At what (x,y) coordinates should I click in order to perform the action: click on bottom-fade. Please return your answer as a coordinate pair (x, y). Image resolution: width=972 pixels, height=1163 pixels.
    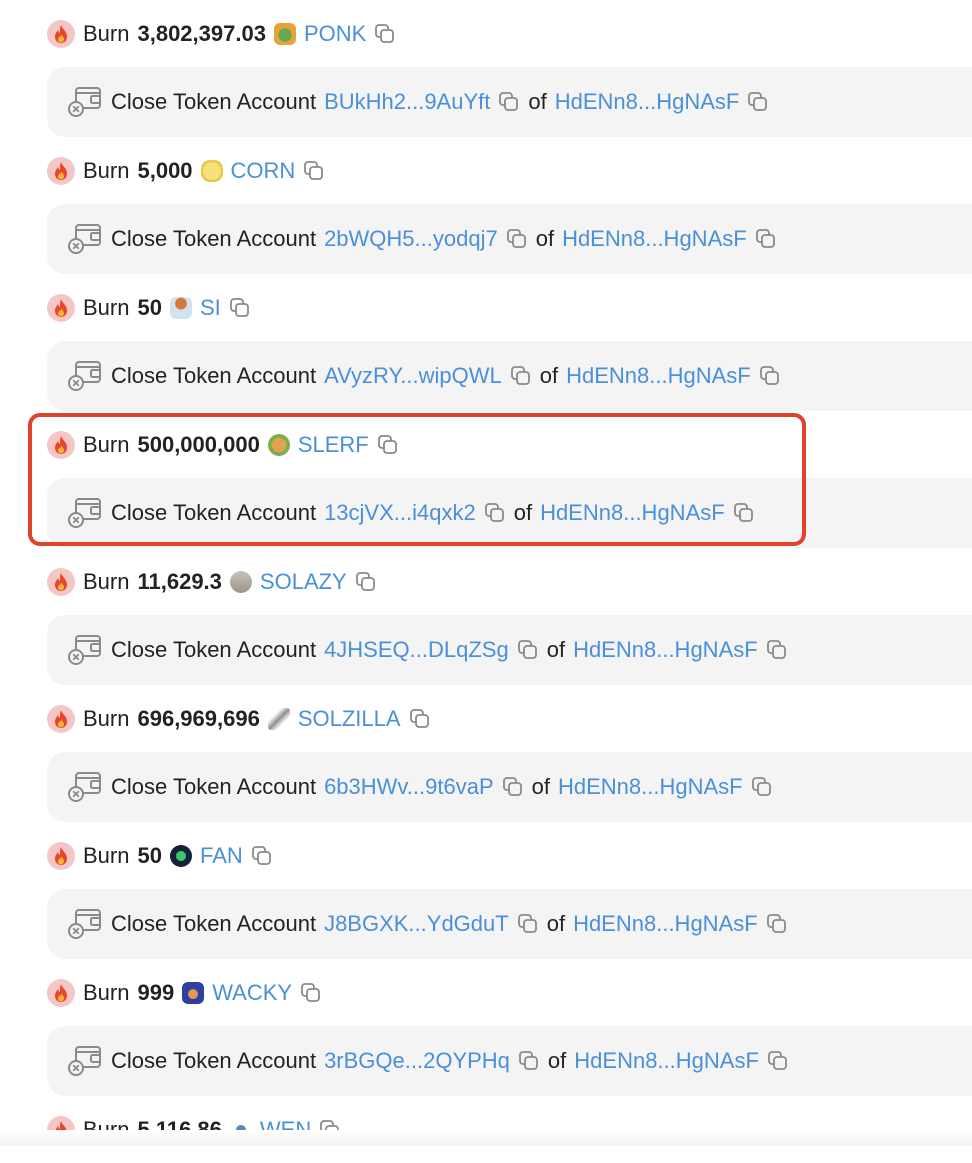
    Looking at the image, I should click on (486, 1138).